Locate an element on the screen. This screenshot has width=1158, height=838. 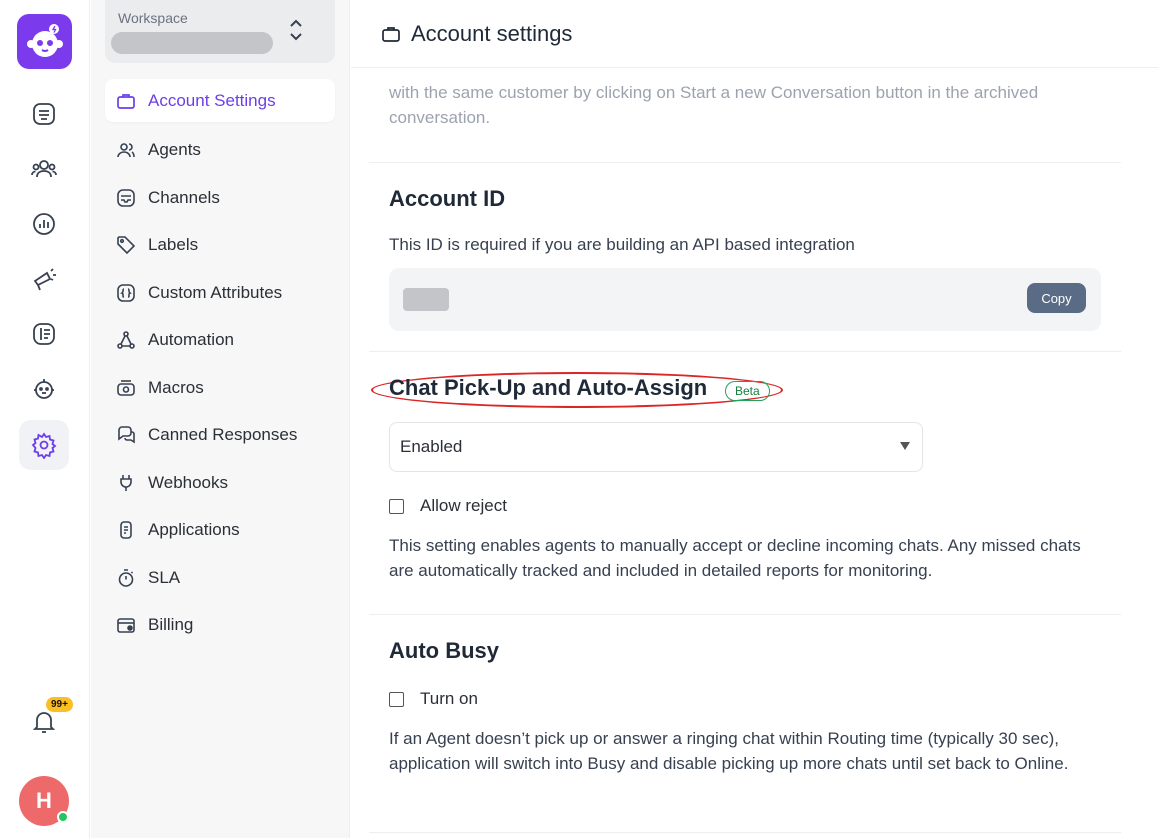
sidebar-item-canned-responses: Canned Responses is located at coordinates (220, 436).